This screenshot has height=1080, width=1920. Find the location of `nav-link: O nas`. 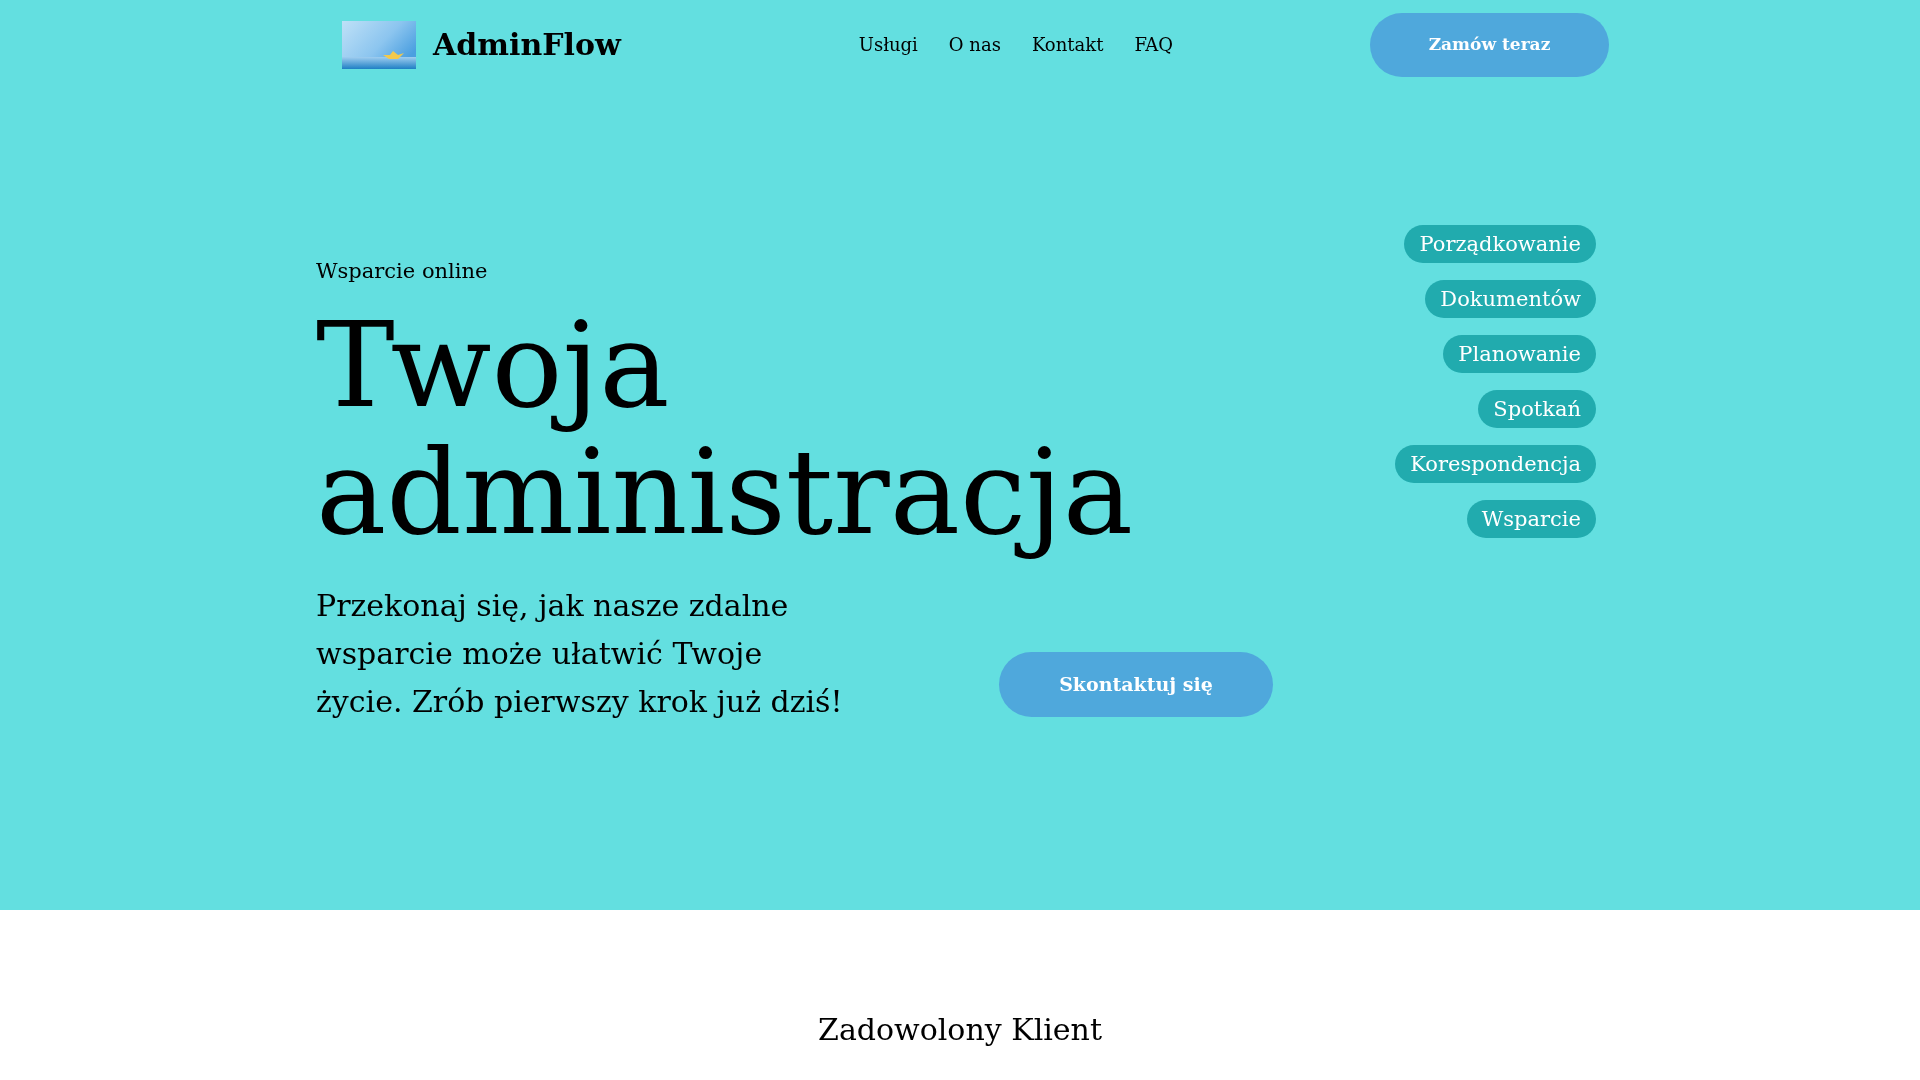

nav-link: O nas is located at coordinates (974, 45).